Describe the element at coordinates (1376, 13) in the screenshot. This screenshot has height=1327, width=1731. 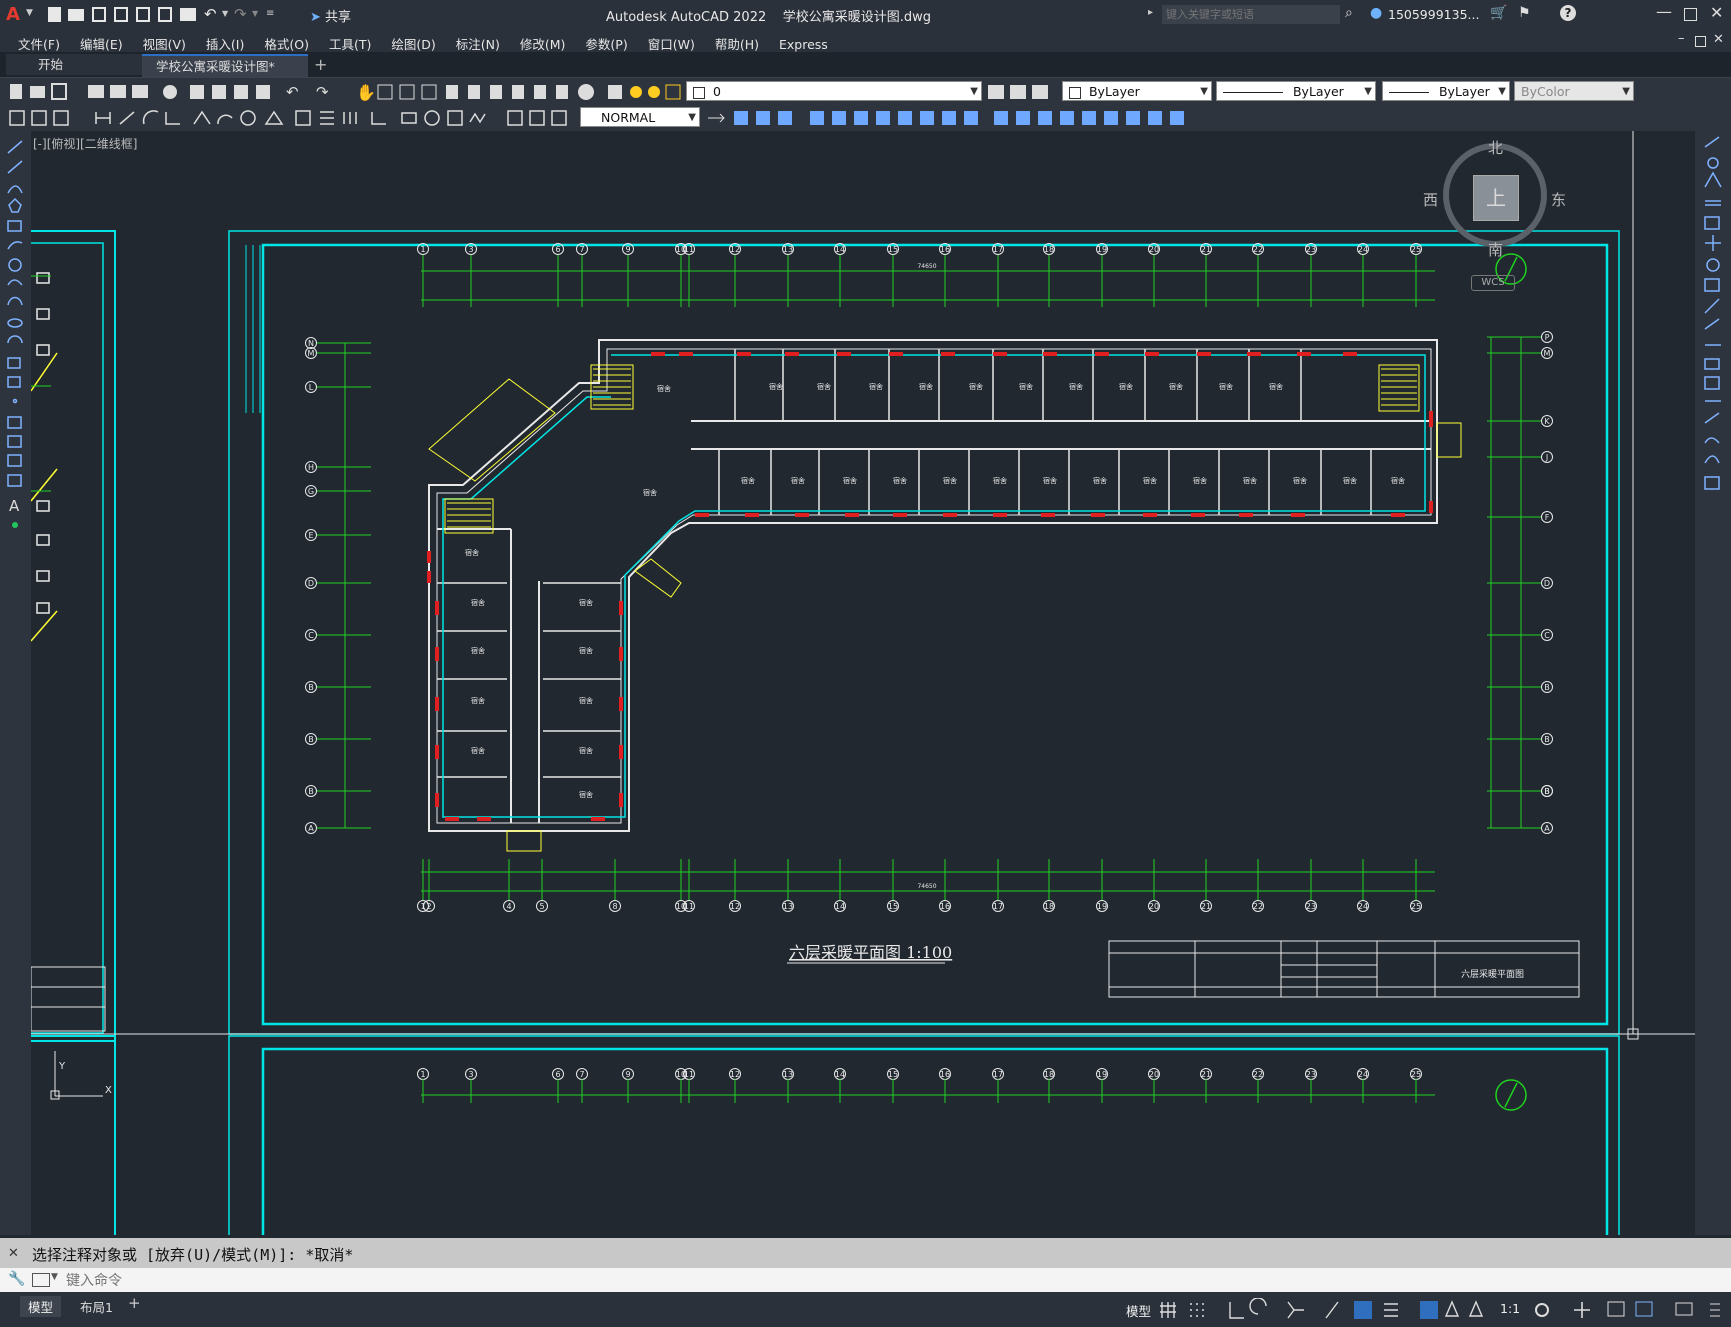
I see `user-icon: ●` at that location.